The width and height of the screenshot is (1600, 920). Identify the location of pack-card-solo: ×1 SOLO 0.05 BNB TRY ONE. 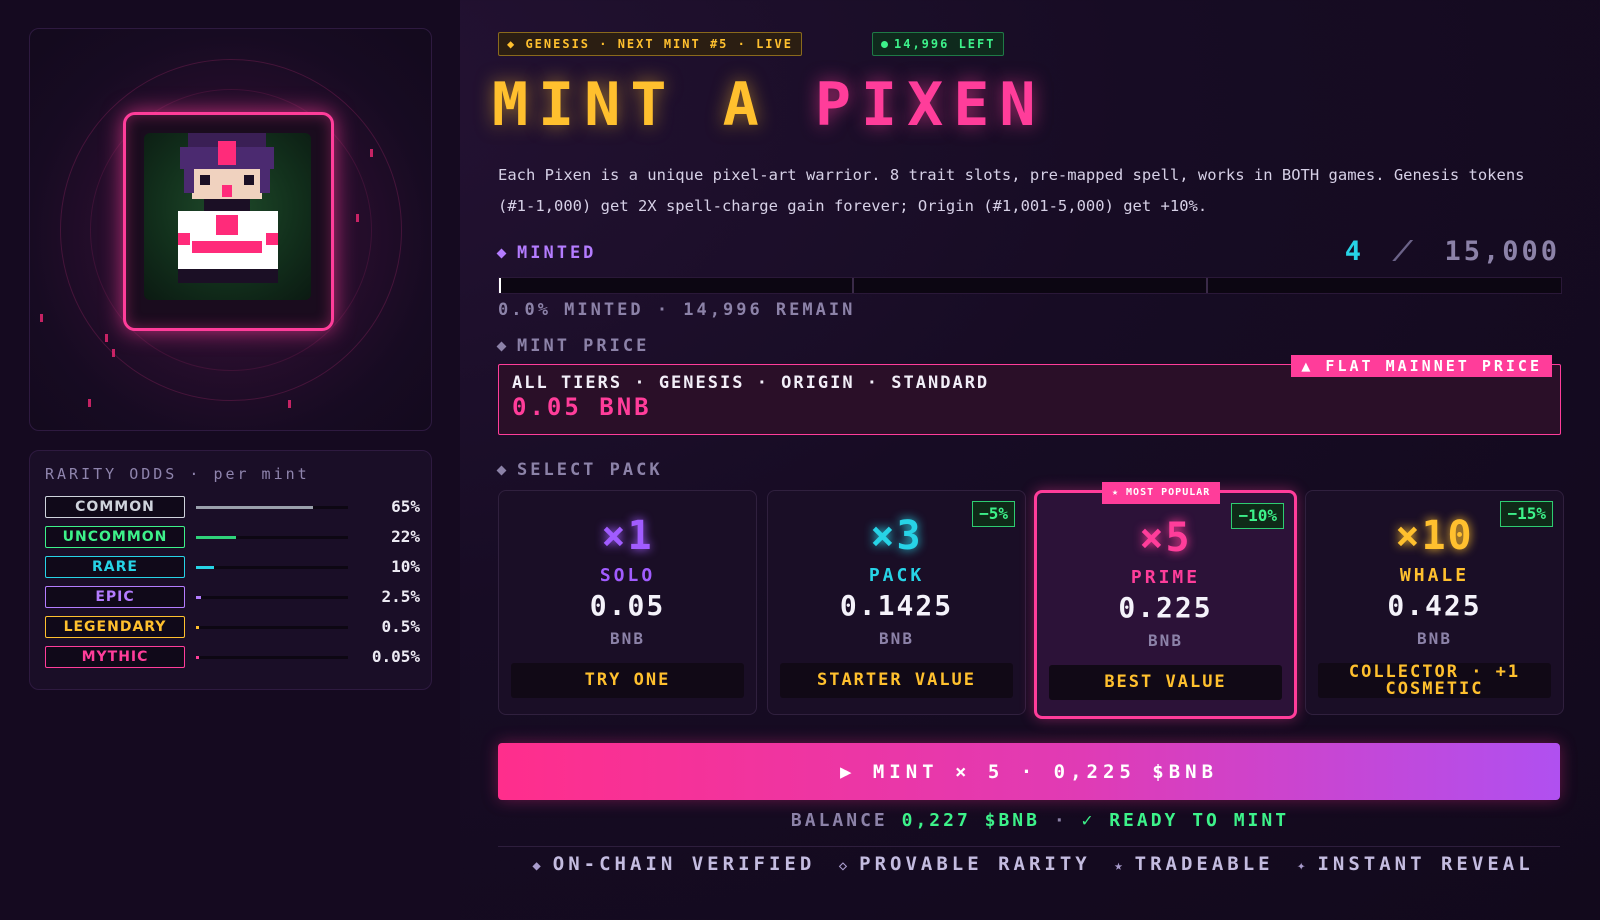
(627, 602).